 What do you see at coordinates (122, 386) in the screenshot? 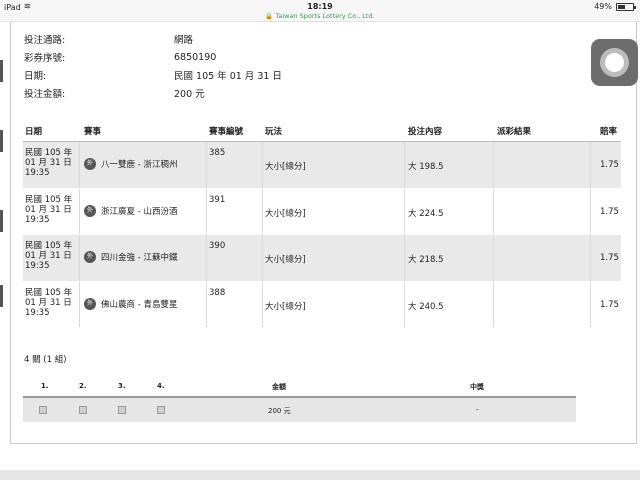
I see `col-header-leg-3: 3.` at bounding box center [122, 386].